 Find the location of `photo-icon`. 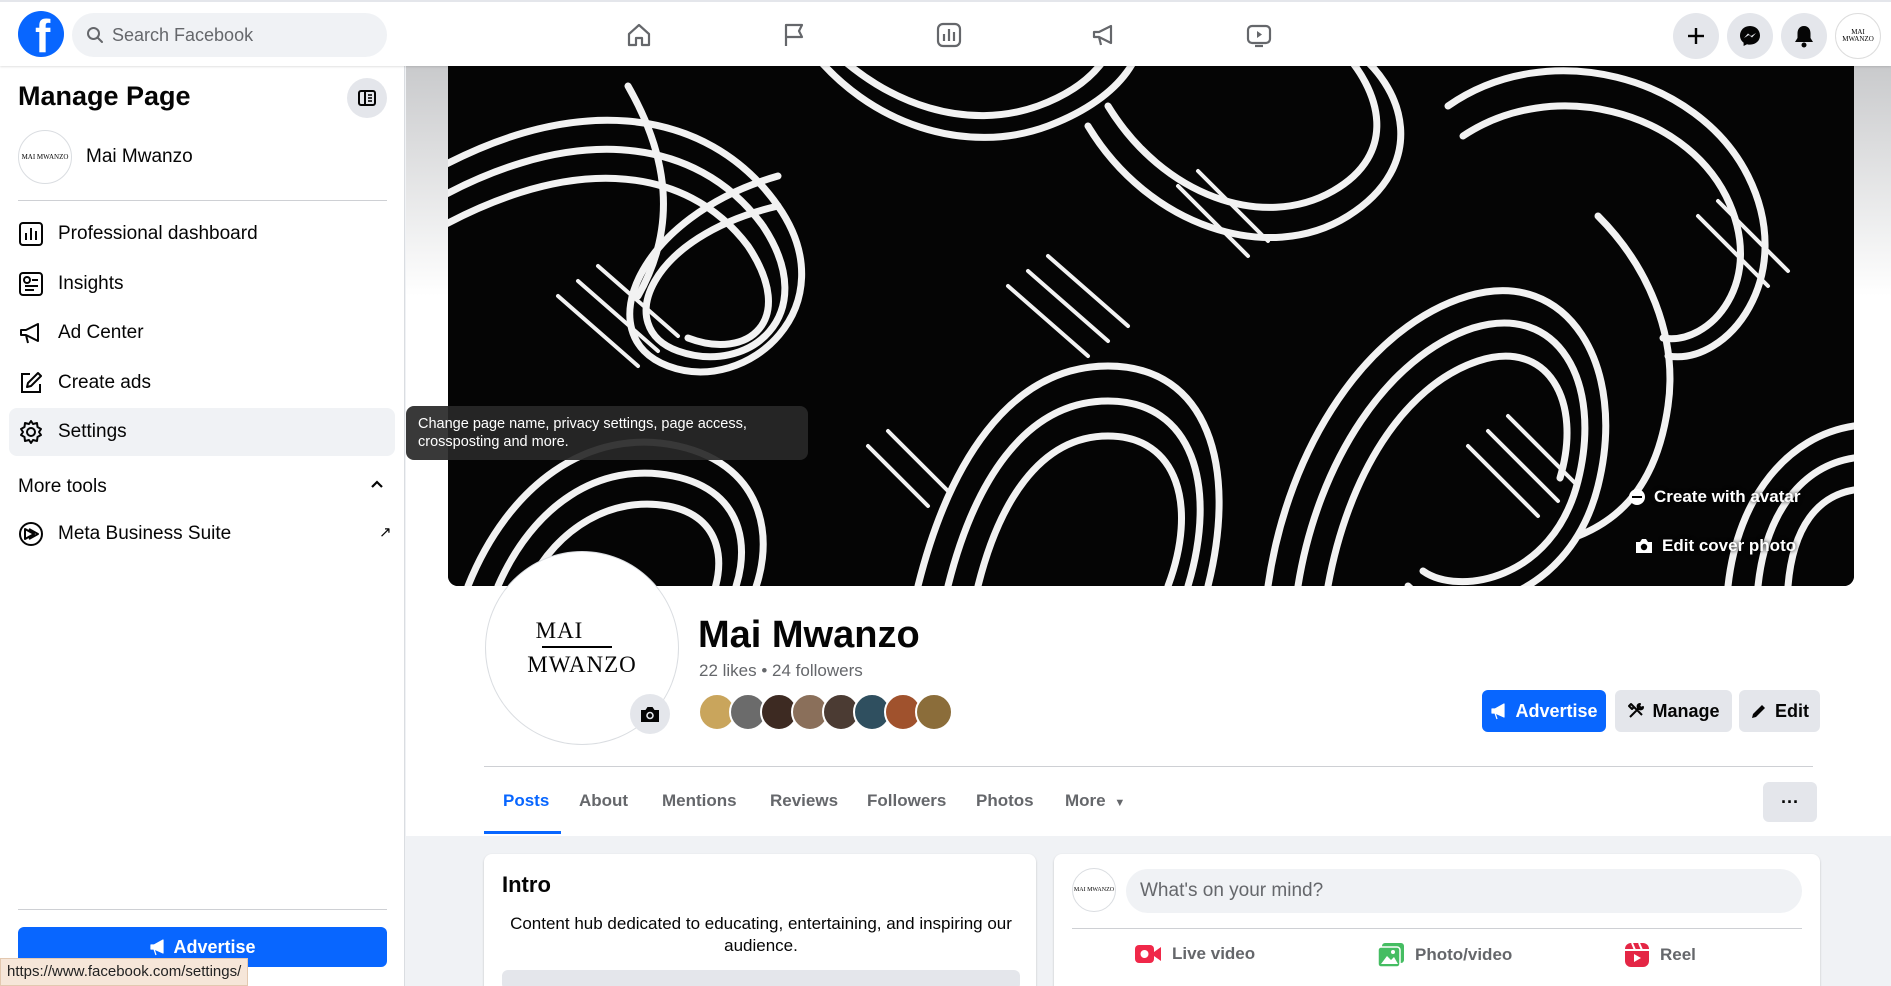

photo-icon is located at coordinates (1390, 955).